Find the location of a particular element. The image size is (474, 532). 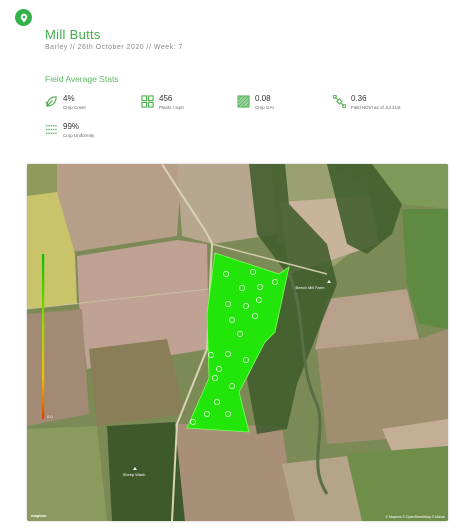

legend-min-label: 0.0 is located at coordinates (50, 416).